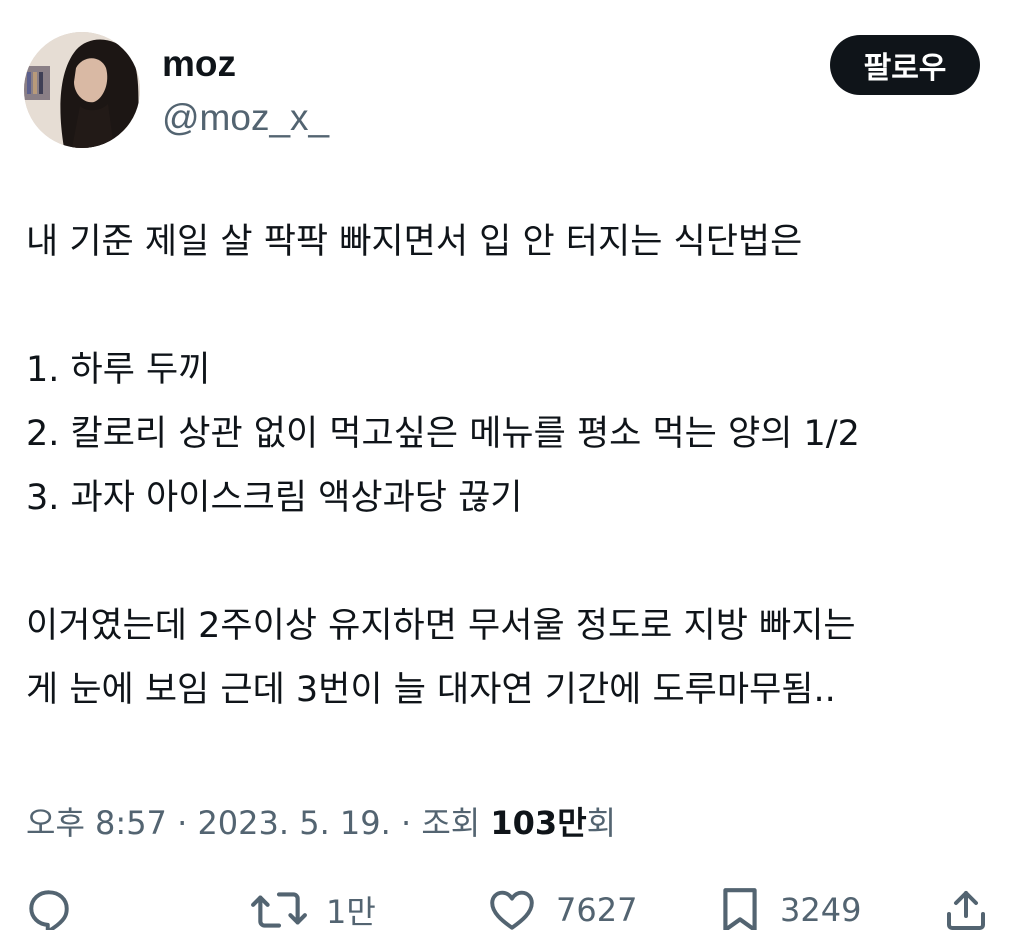 This screenshot has height=930, width=1024. I want to click on tweet-meta: 오후 8:57 · 2023. 5. 19. · 조회 103만회, so click(321, 823).